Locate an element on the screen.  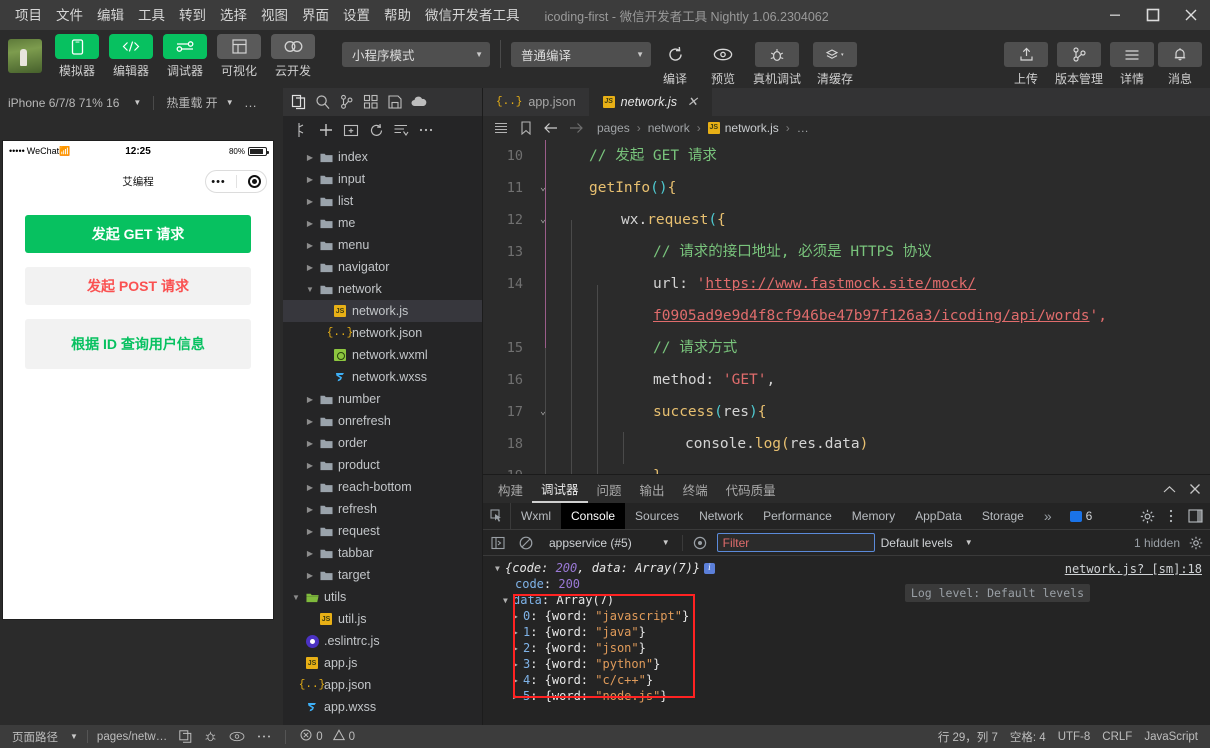
toolbar-button-debugger: 调试器 is located at coordinates (185, 56).